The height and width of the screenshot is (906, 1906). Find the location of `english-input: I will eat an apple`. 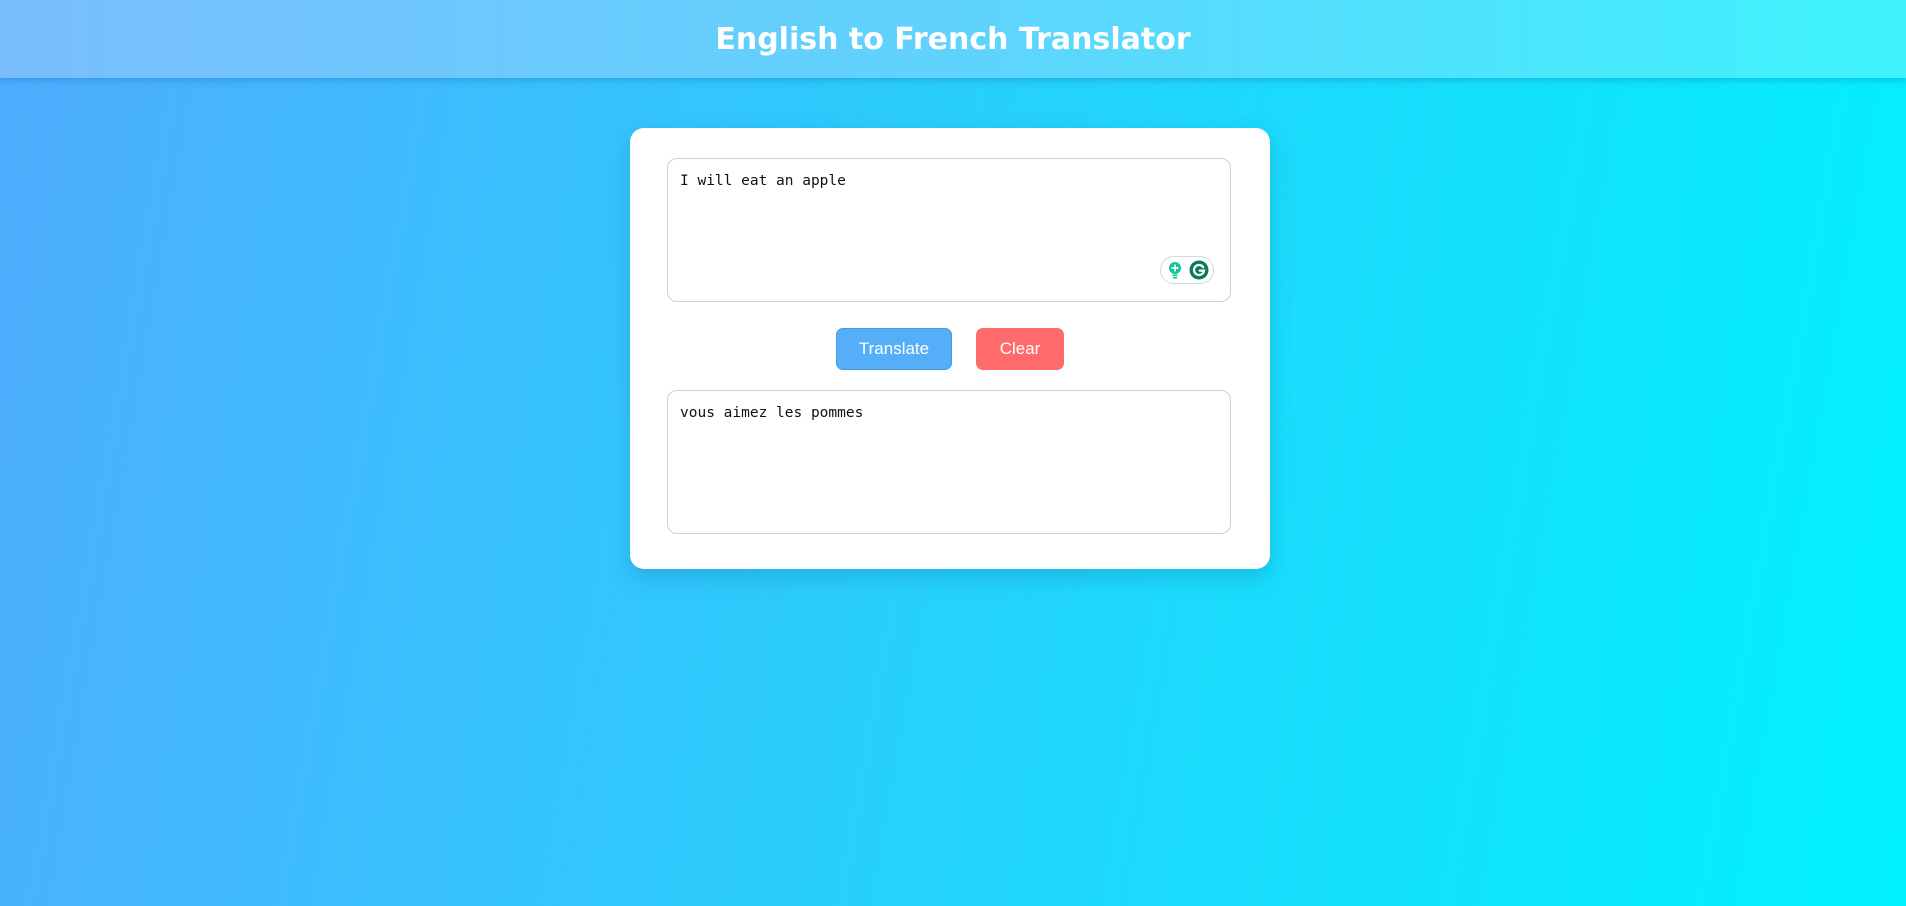

english-input: I will eat an apple is located at coordinates (949, 230).